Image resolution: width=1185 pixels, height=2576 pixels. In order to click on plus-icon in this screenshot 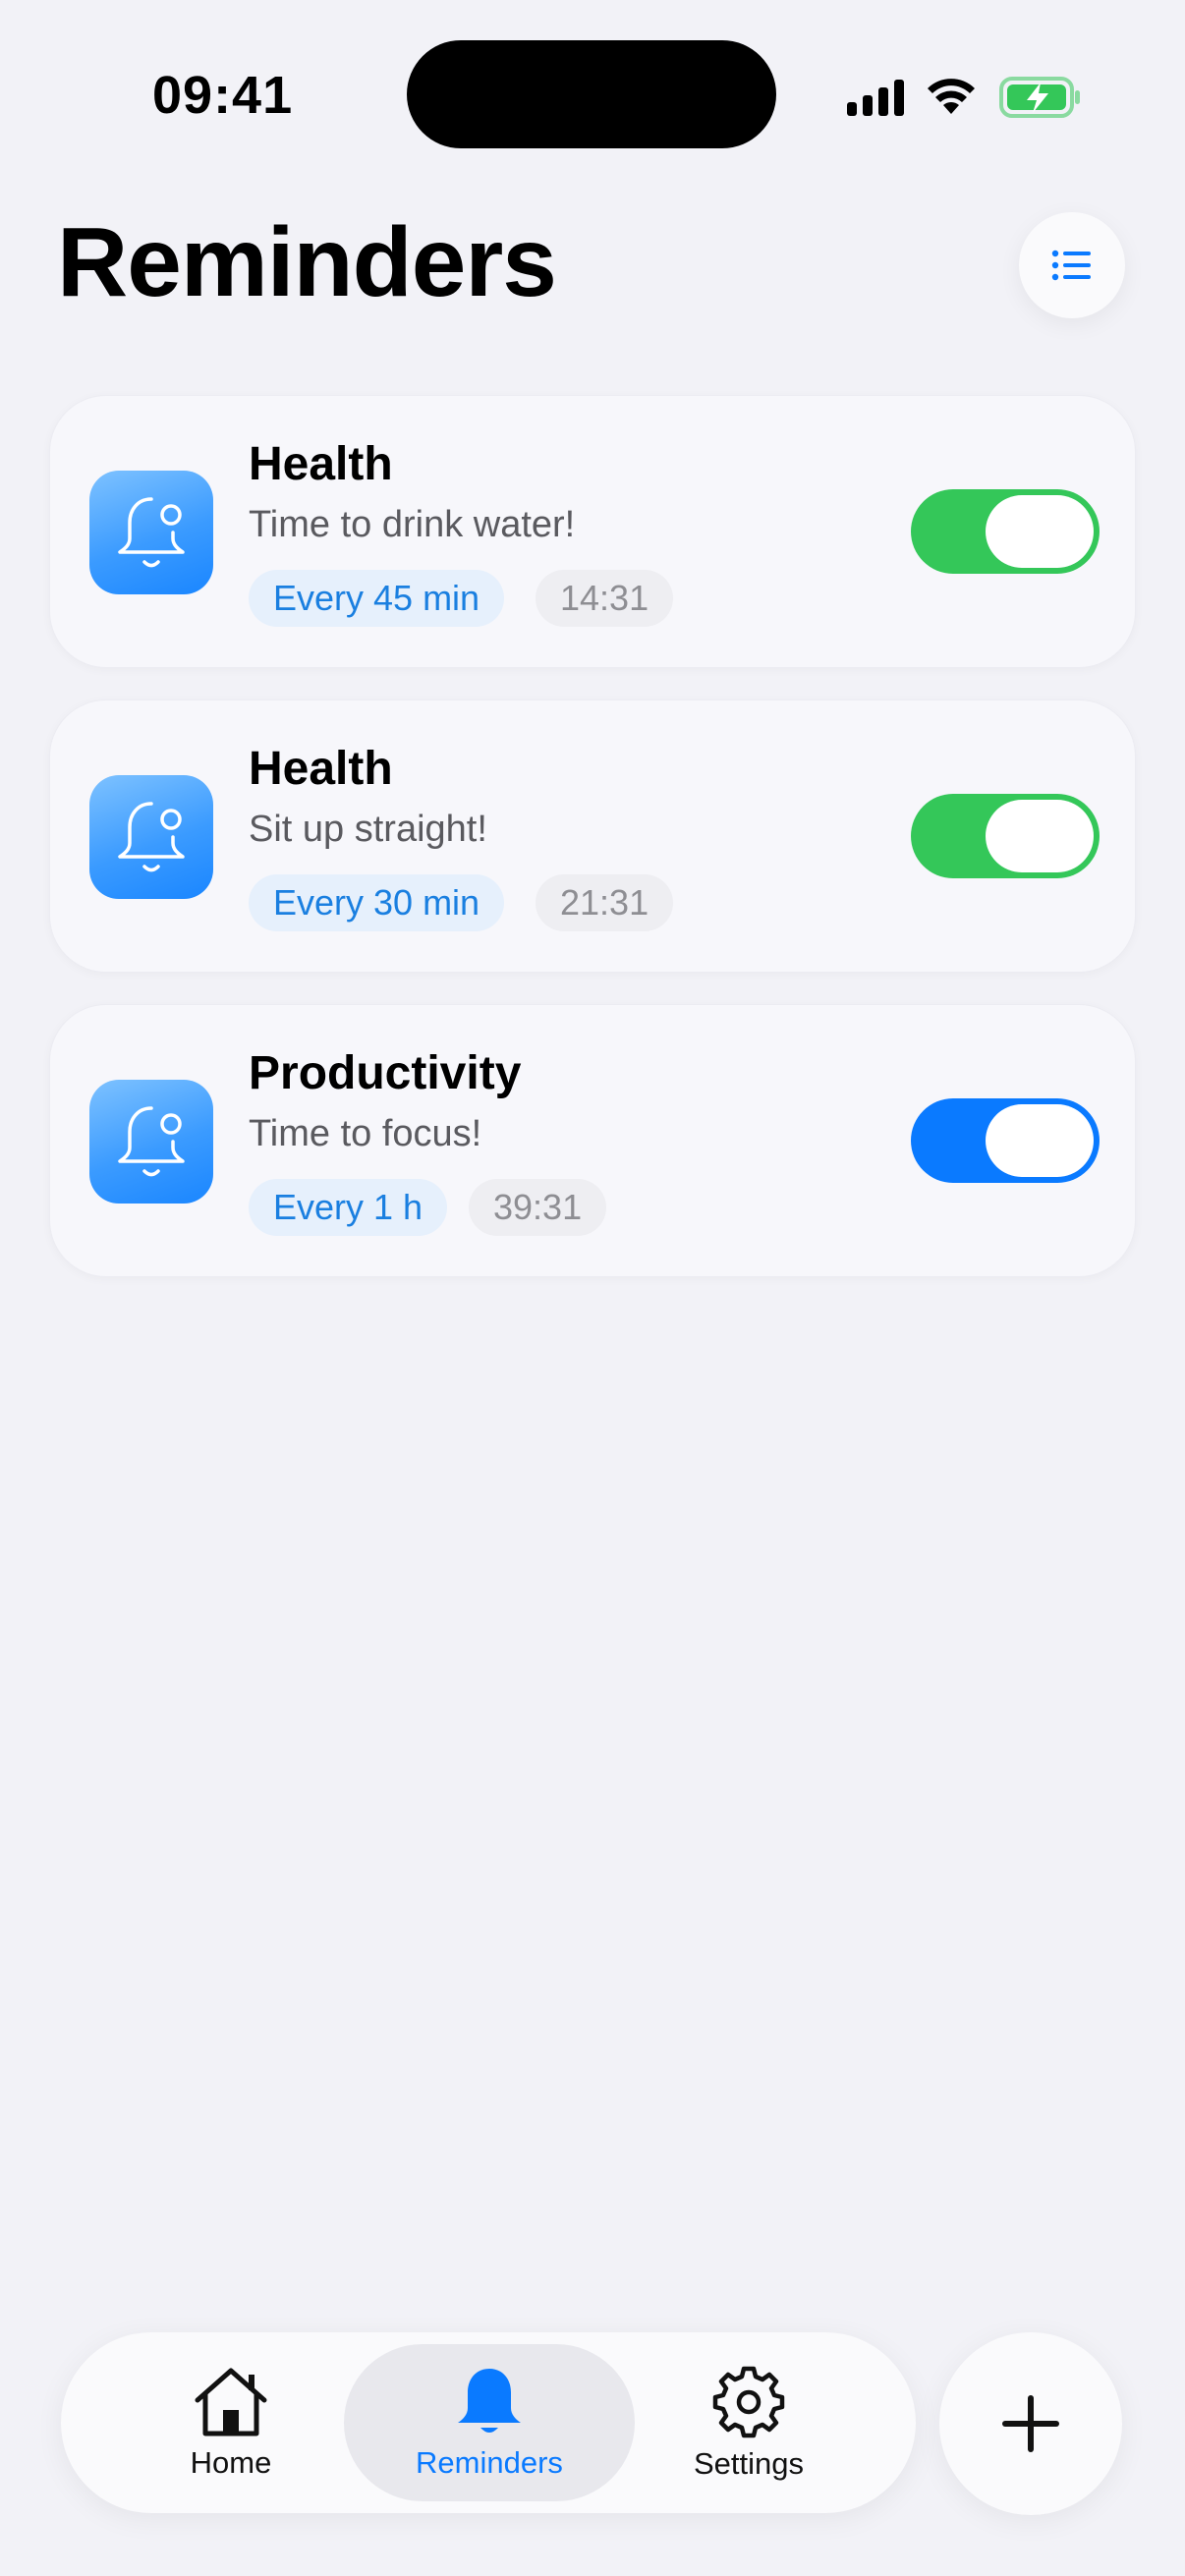, I will do `click(1030, 2423)`.